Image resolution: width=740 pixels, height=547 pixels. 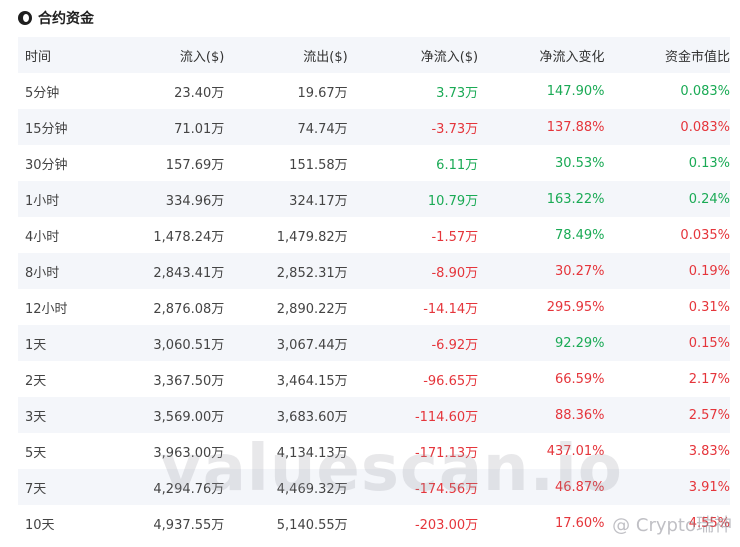 I want to click on cell-net-inflow: -14.14万, so click(x=451, y=309).